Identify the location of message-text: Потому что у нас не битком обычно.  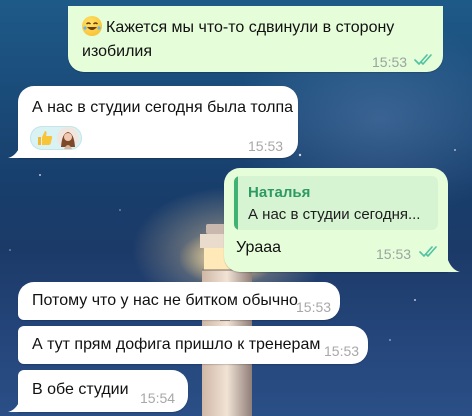
(165, 300).